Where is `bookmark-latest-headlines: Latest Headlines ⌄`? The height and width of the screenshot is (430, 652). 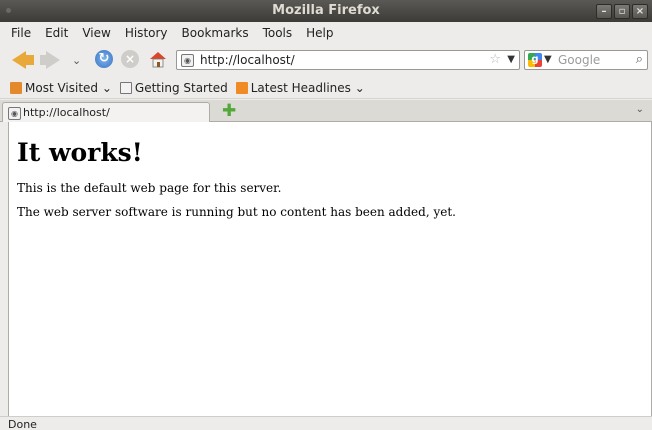 bookmark-latest-headlines: Latest Headlines ⌄ is located at coordinates (300, 87).